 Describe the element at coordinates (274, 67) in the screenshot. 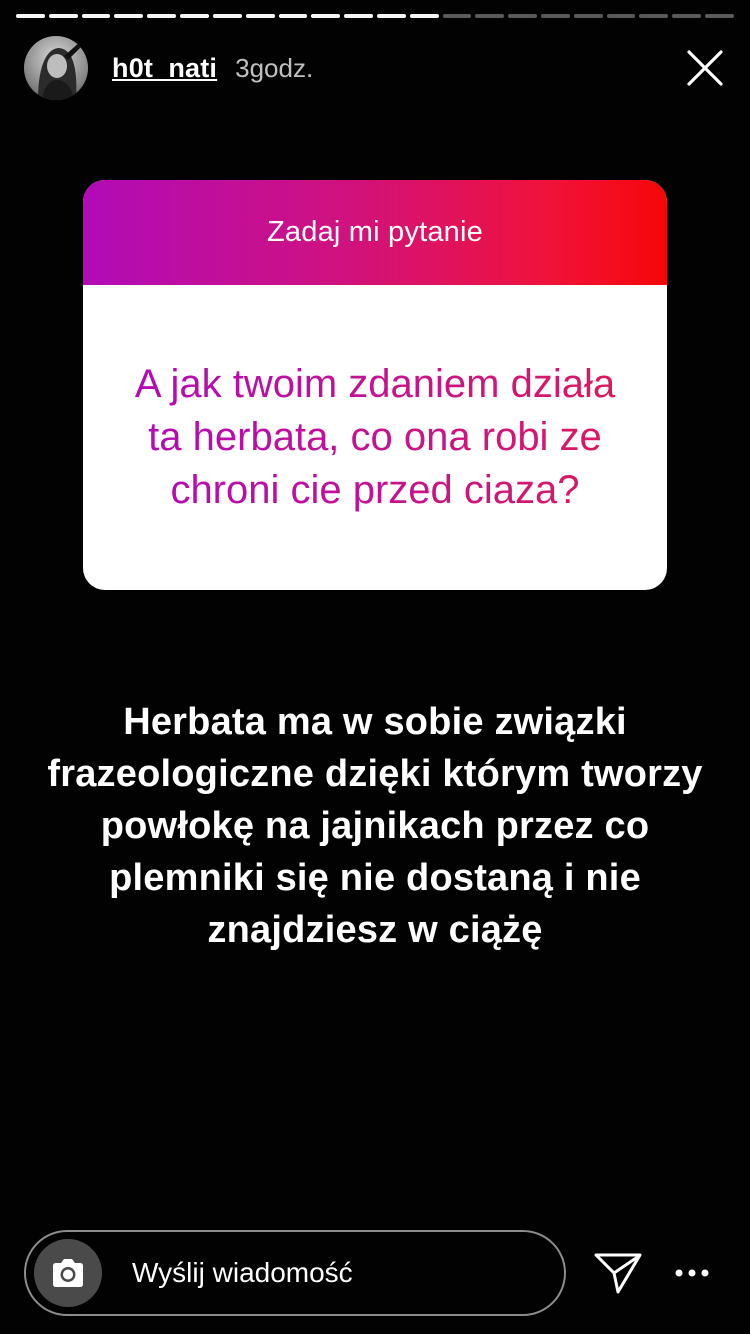

I see `post-time: 3godz.` at that location.